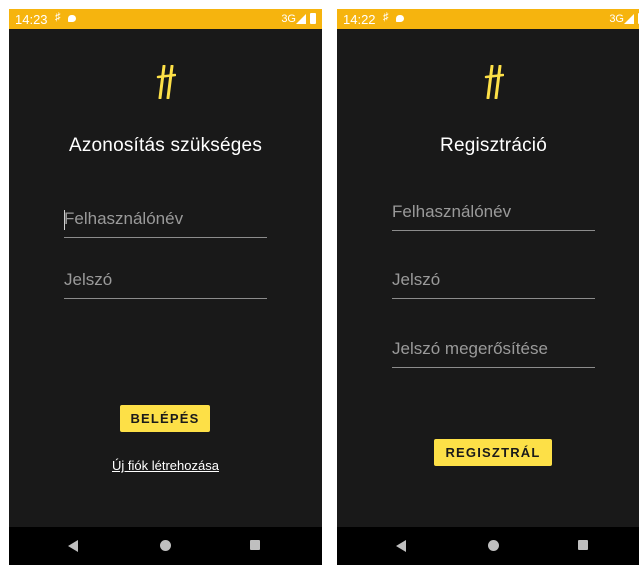 The width and height of the screenshot is (639, 565). Describe the element at coordinates (313, 18) in the screenshot. I see `battery-icon` at that location.